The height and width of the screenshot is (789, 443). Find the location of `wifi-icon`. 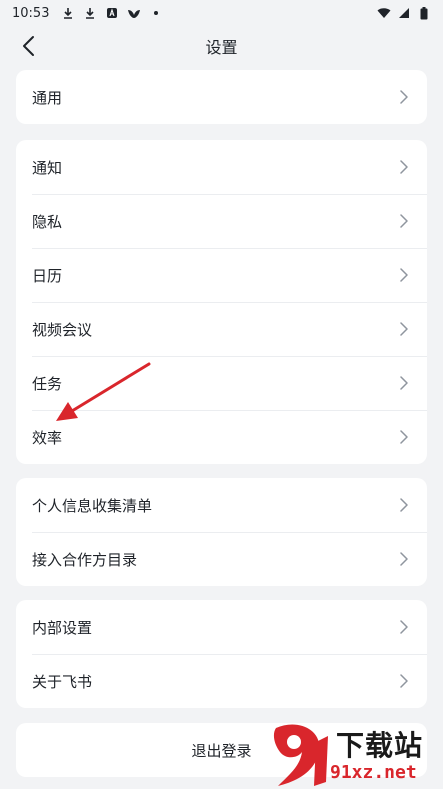

wifi-icon is located at coordinates (384, 13).